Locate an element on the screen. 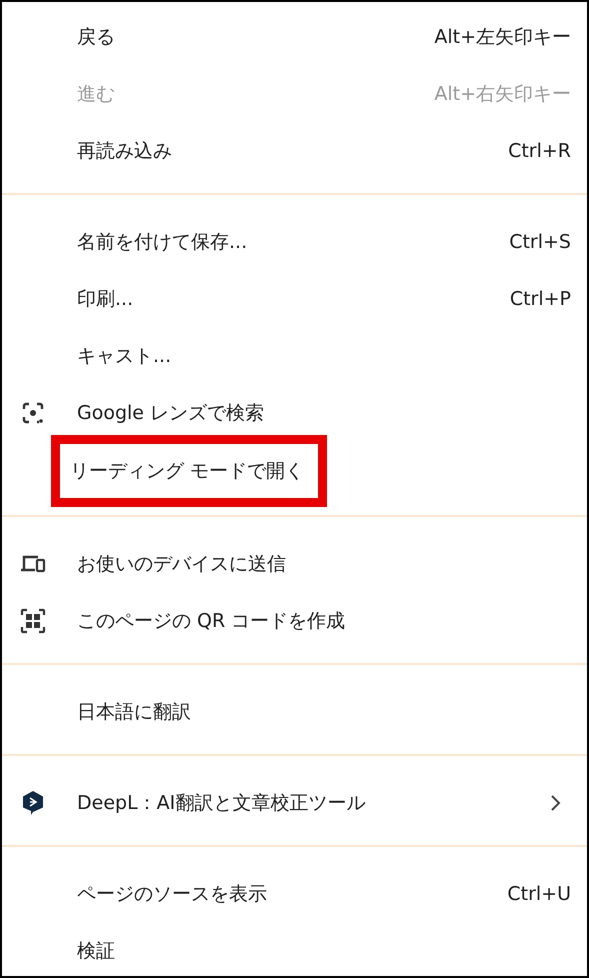  shortcut-text: Ctrl+R is located at coordinates (539, 151).